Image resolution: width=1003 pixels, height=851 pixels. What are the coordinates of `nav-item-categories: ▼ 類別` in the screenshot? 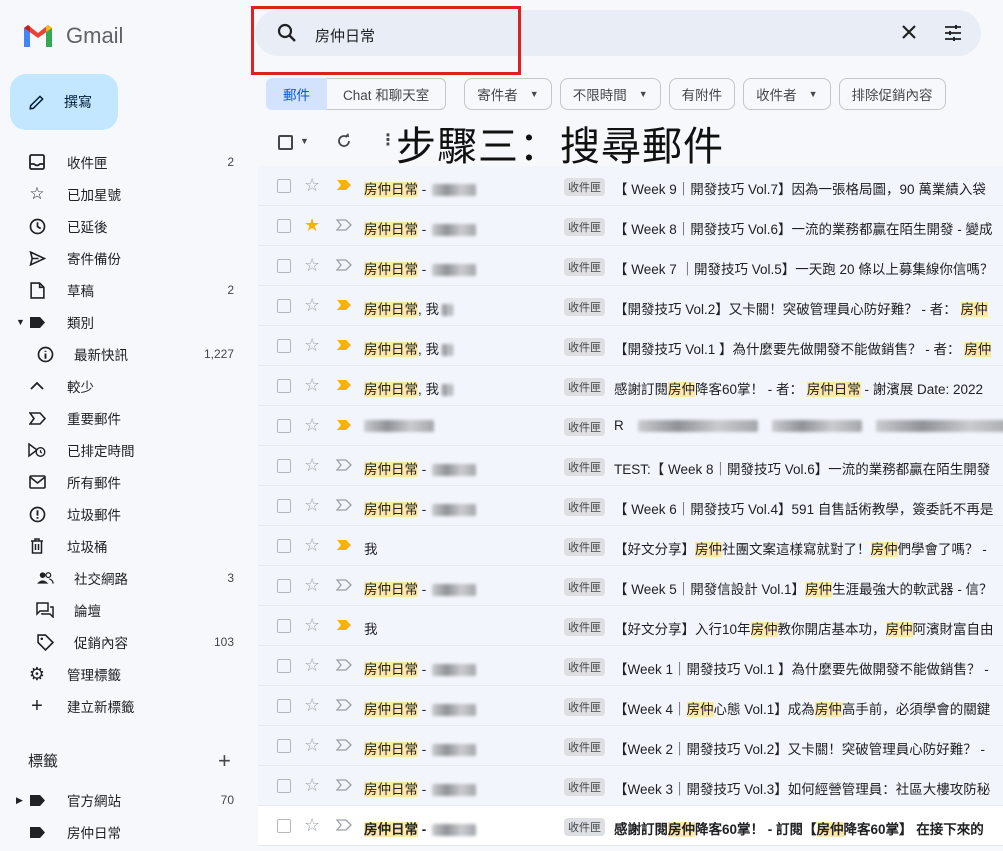 It's located at (129, 322).